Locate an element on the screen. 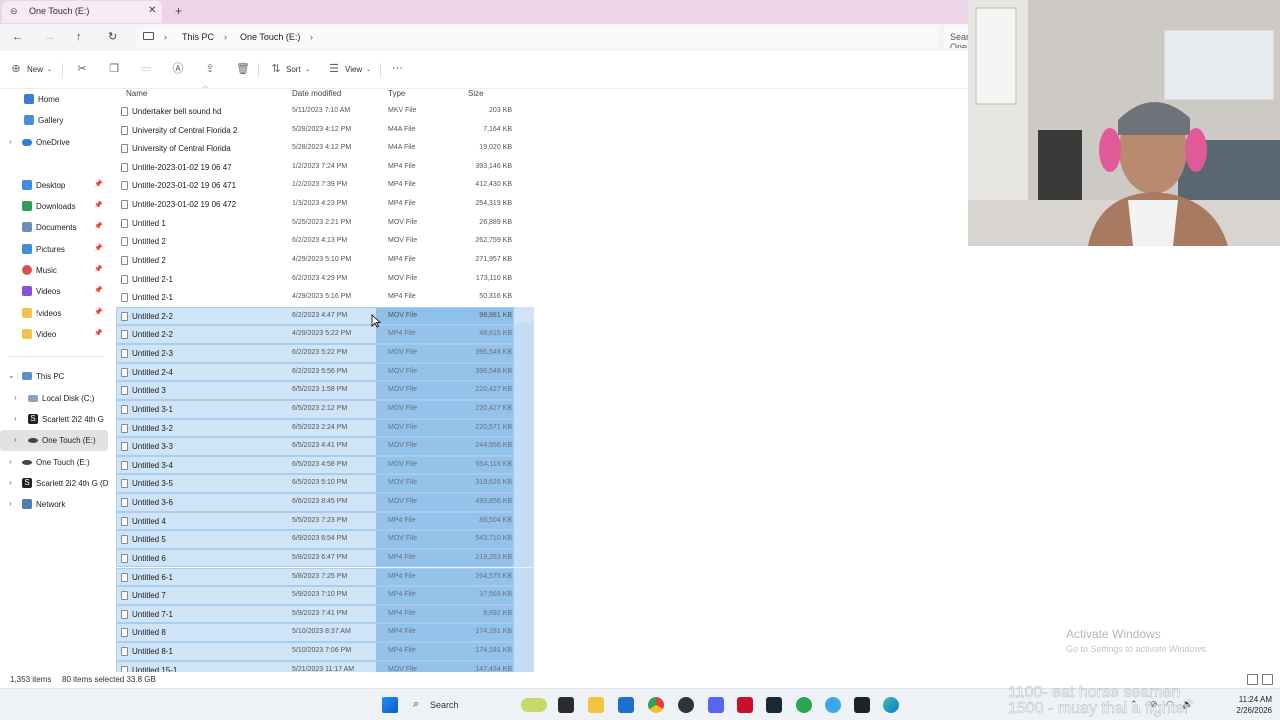  sidebar-item-desktop: Desktop 📌 is located at coordinates (54, 185).